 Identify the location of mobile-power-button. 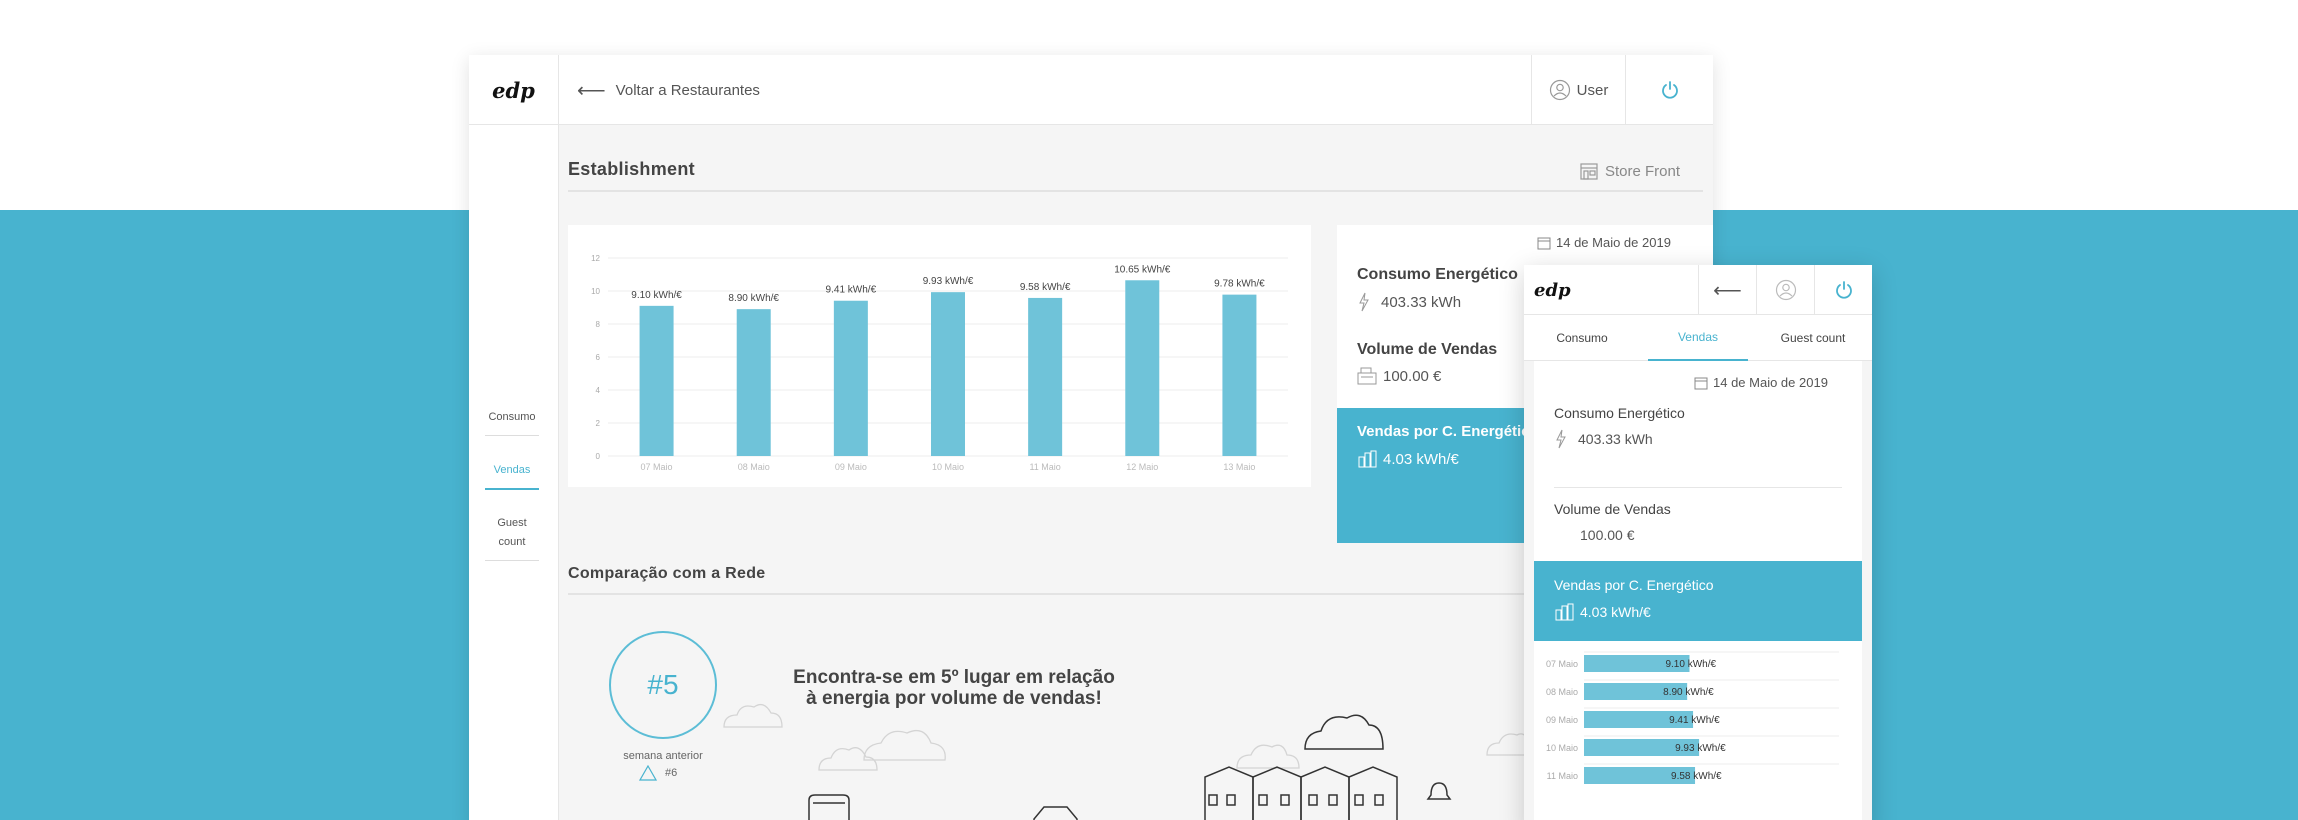
(1843, 290).